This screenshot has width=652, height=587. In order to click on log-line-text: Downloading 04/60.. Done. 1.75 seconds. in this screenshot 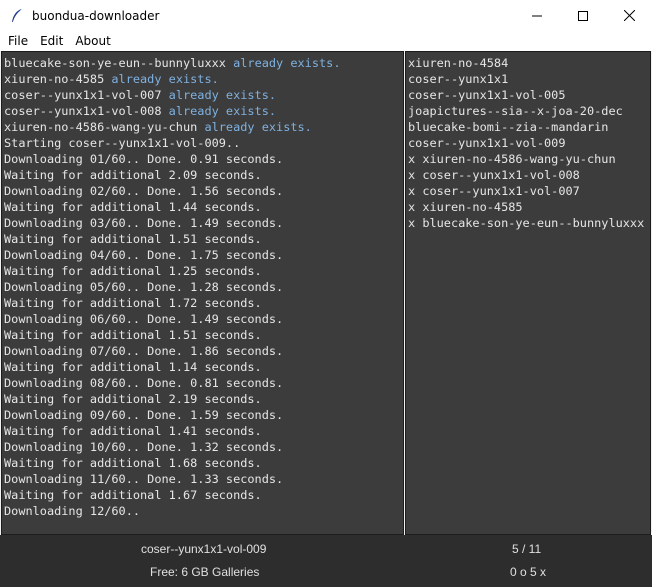, I will do `click(144, 255)`.